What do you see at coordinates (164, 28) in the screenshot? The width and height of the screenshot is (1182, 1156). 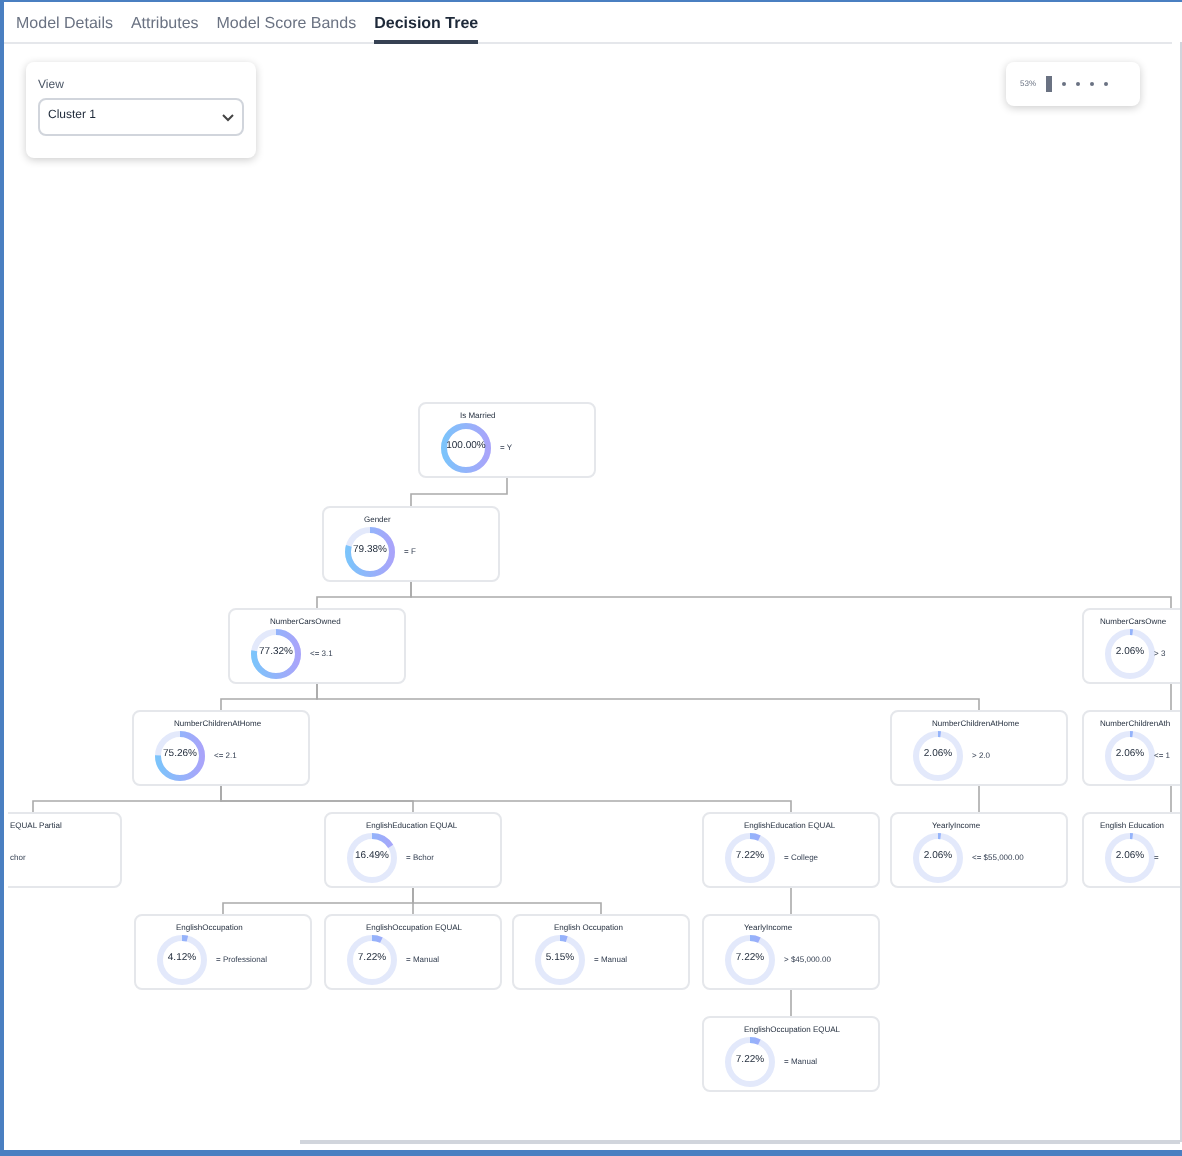 I see `tab: Attributes` at bounding box center [164, 28].